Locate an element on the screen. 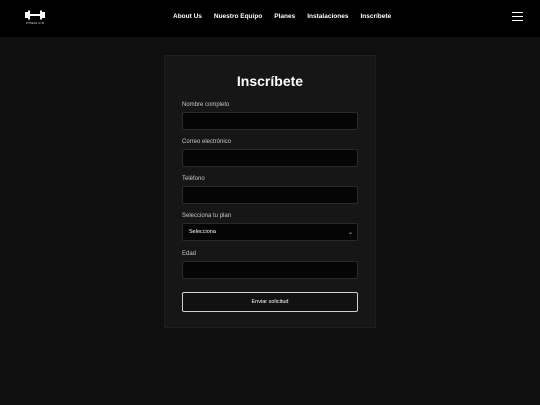 The image size is (540, 405). submit-button: Enviar solicitud is located at coordinates (270, 302).